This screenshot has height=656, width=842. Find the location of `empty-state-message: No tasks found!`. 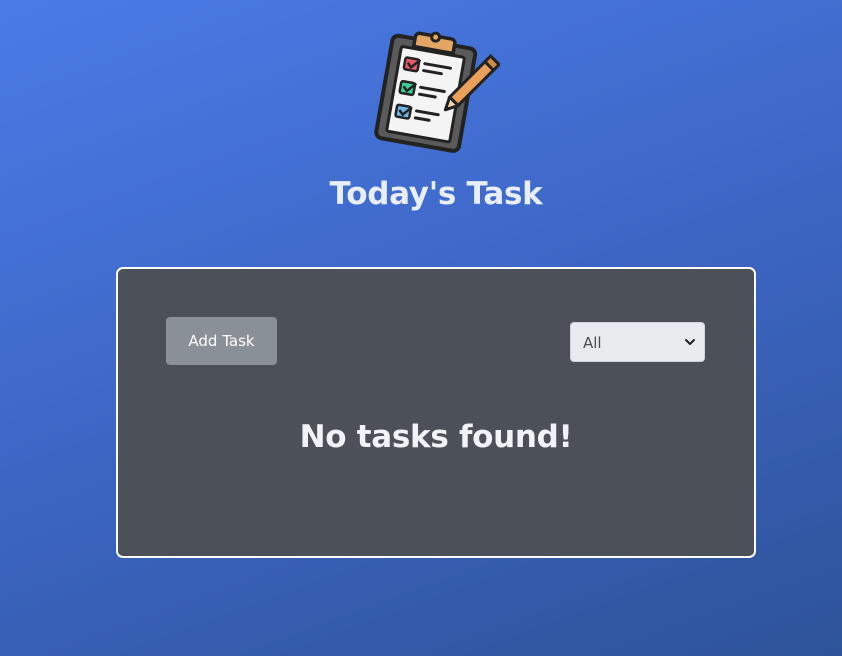

empty-state-message: No tasks found! is located at coordinates (436, 437).